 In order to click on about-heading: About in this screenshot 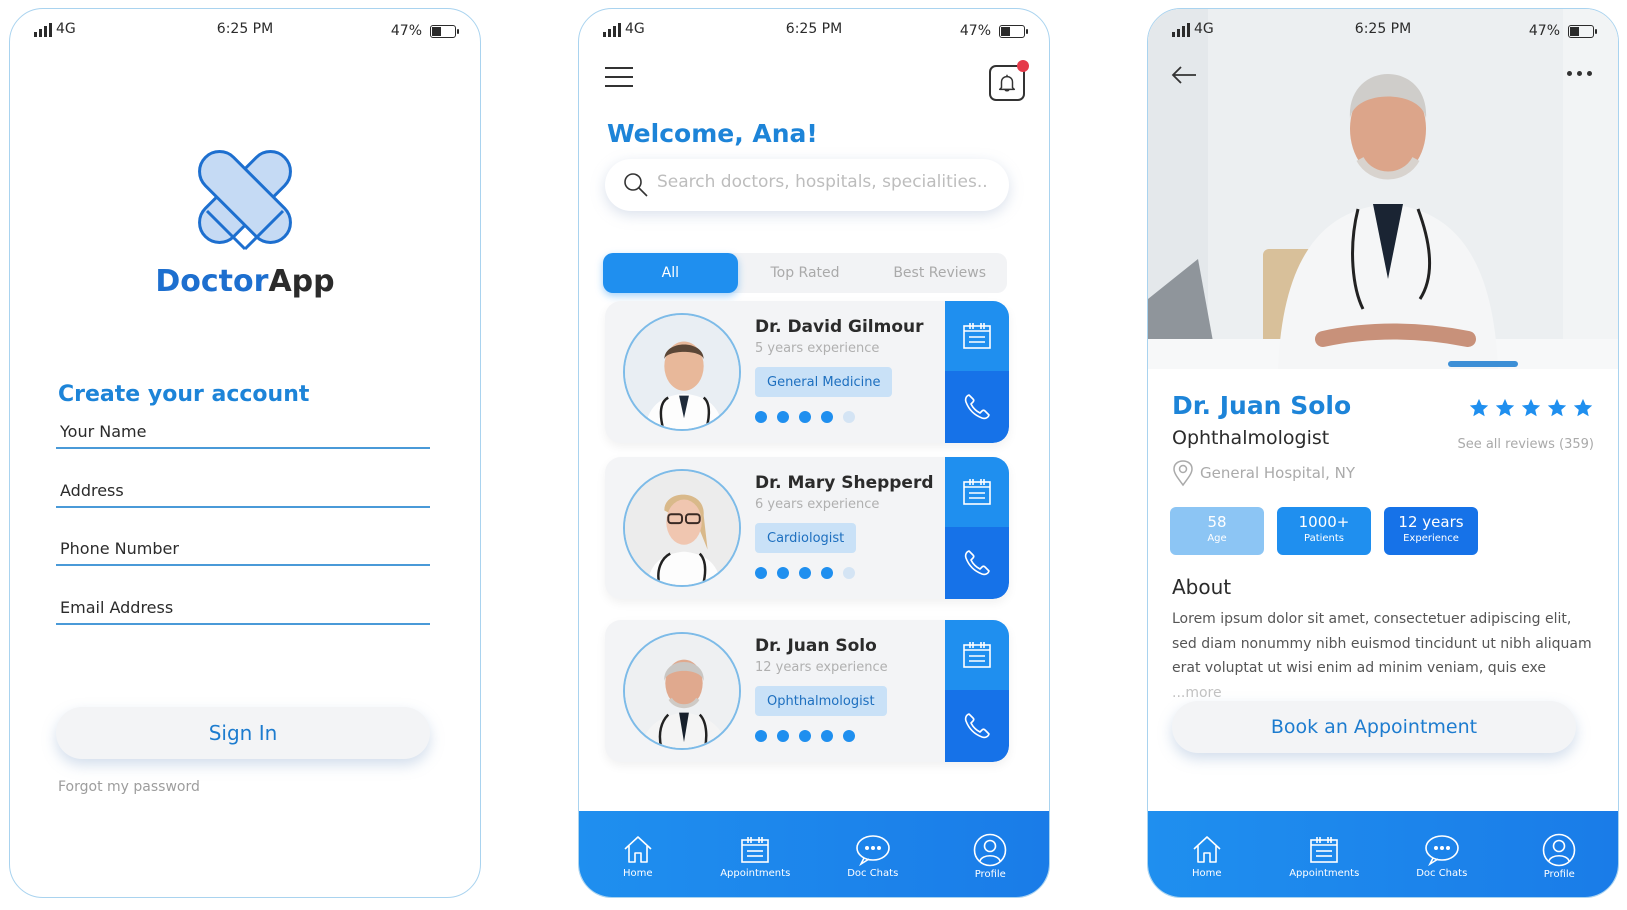, I will do `click(1202, 587)`.